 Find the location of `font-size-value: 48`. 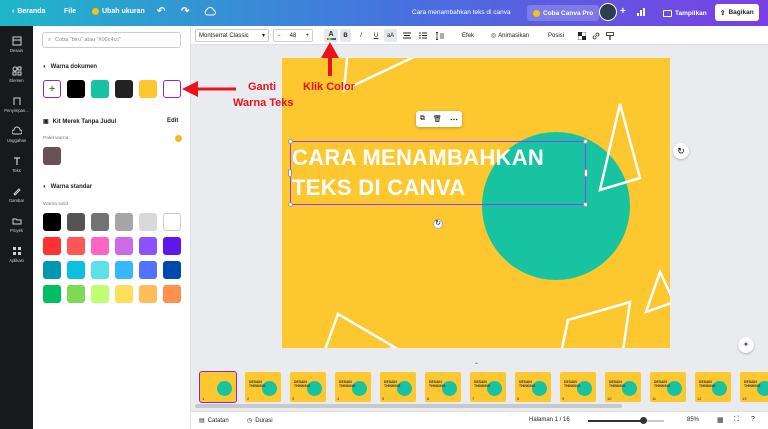

font-size-value: 48 is located at coordinates (293, 36).